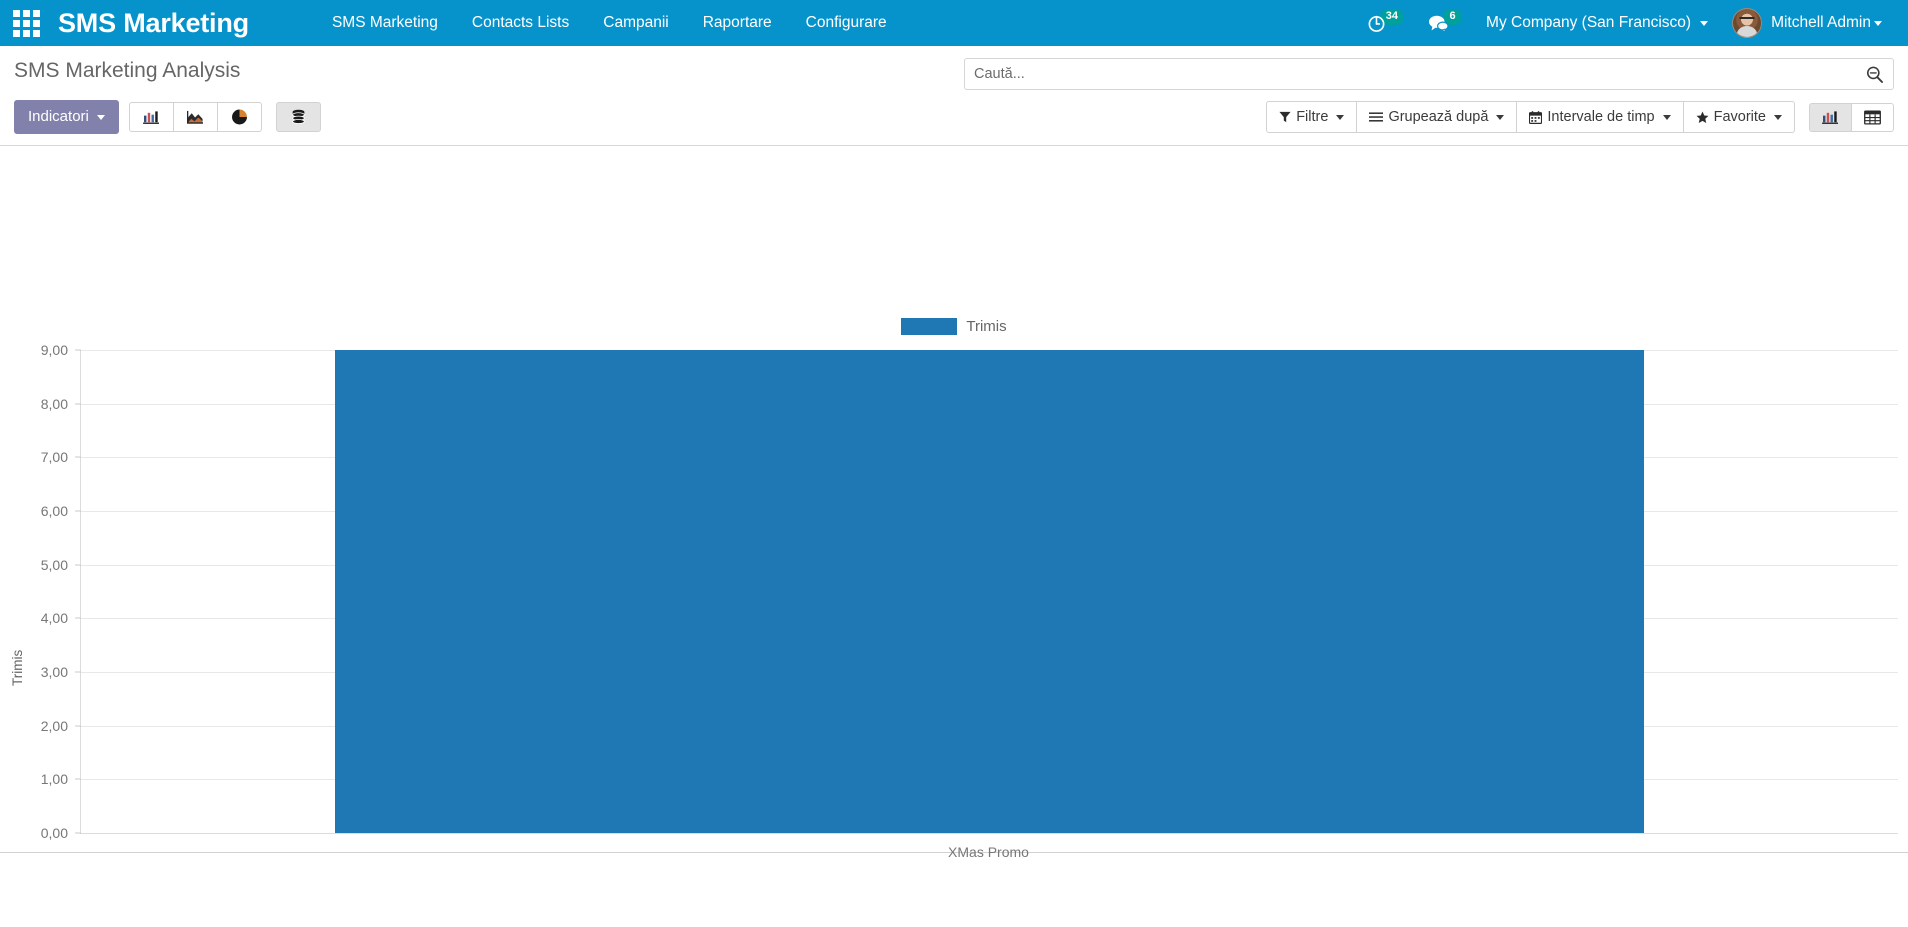 The image size is (1908, 927). I want to click on funnel-icon, so click(1285, 117).